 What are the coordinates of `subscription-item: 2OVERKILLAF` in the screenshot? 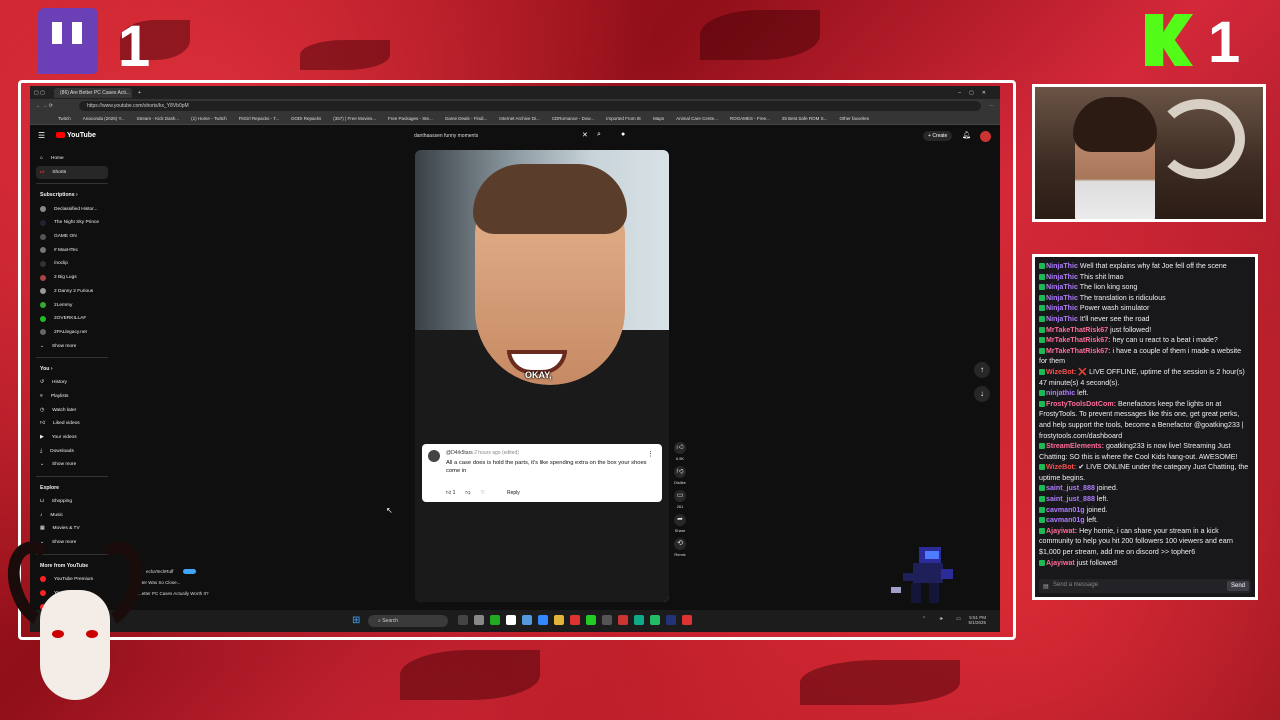 It's located at (72, 319).